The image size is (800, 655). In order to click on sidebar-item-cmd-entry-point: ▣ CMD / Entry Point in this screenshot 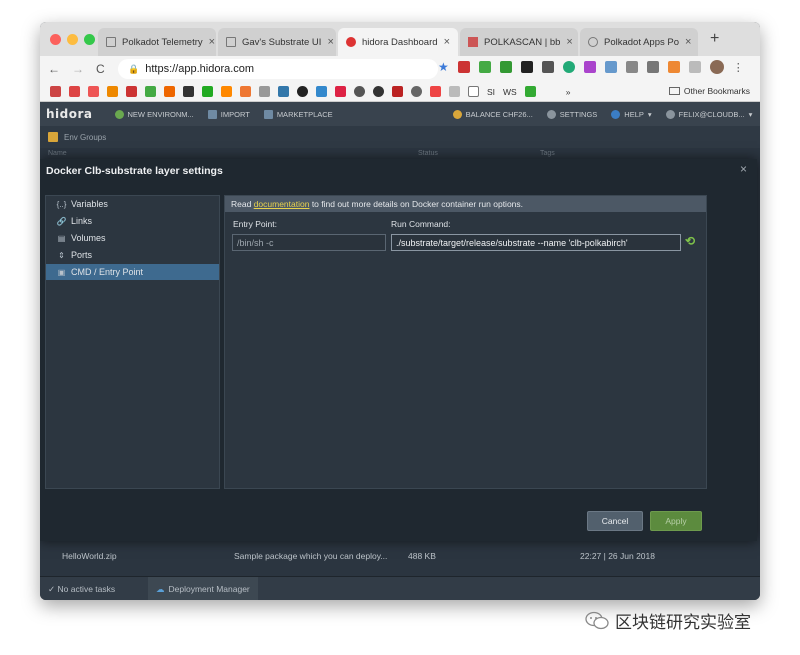, I will do `click(132, 272)`.